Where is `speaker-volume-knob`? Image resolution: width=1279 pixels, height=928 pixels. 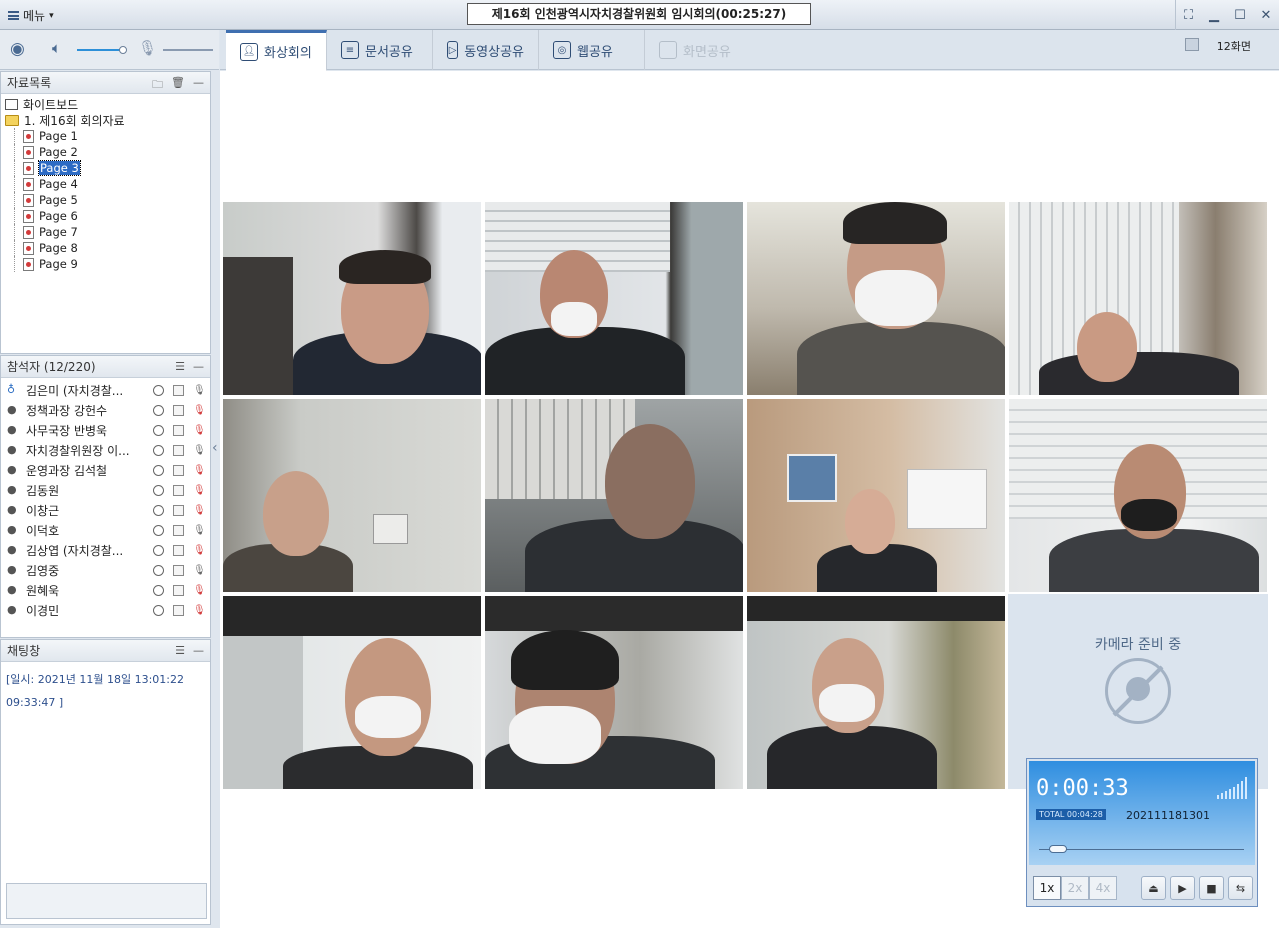 speaker-volume-knob is located at coordinates (123, 50).